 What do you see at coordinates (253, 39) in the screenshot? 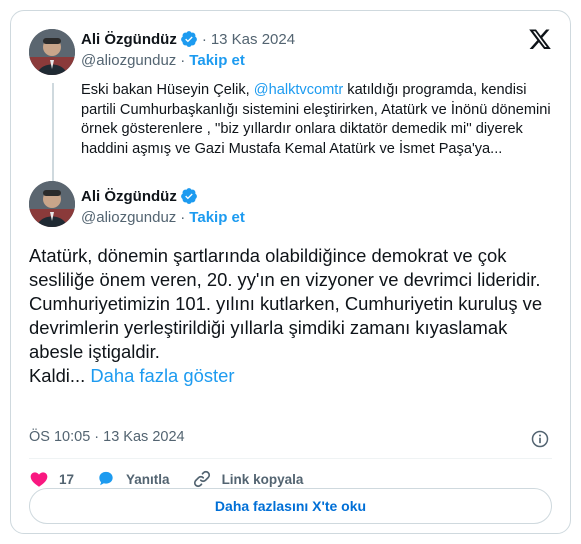
I see `quoted-date: 13 Kas 2024` at bounding box center [253, 39].